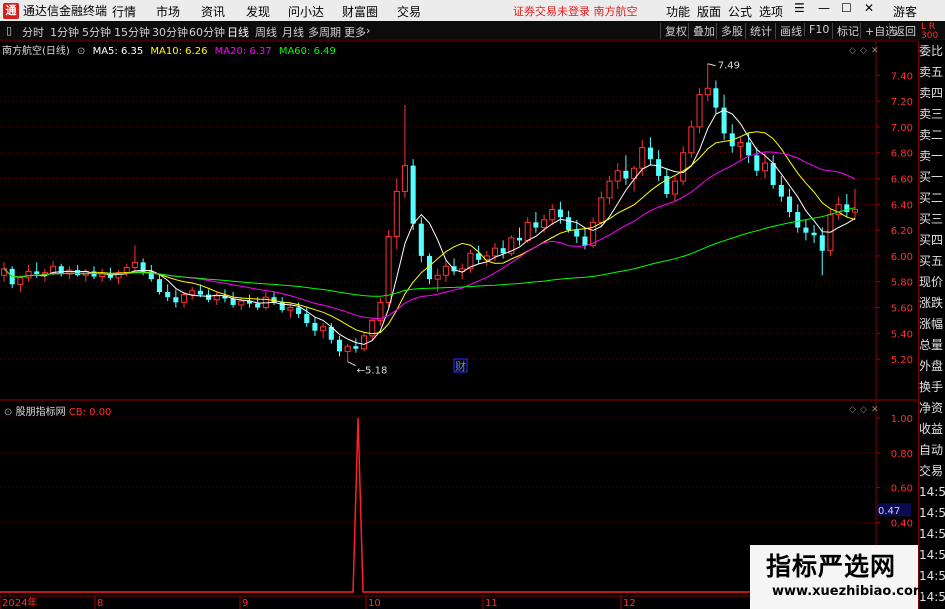  I want to click on ind-close-icon: ✕, so click(875, 410).